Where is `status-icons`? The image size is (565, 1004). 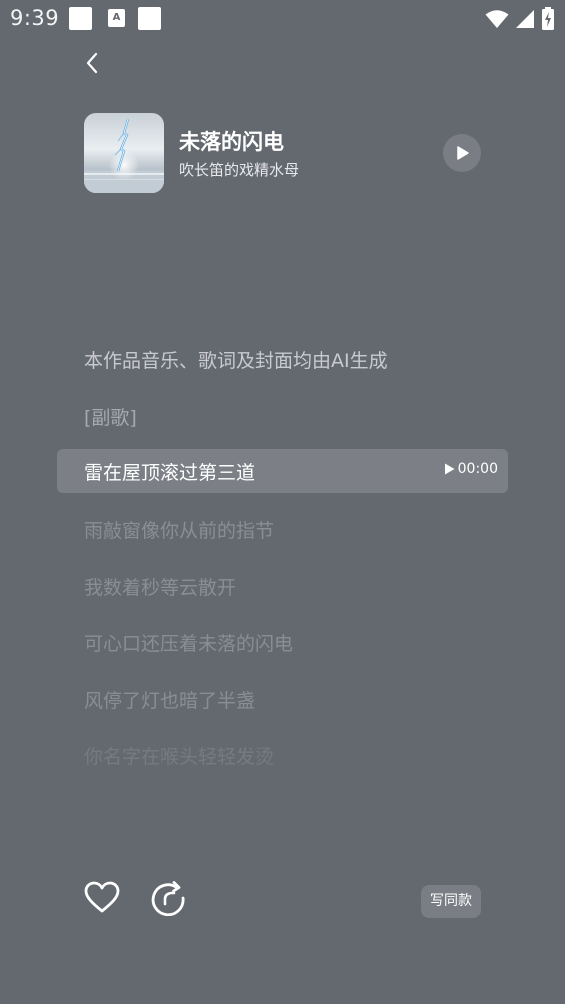
status-icons is located at coordinates (520, 19).